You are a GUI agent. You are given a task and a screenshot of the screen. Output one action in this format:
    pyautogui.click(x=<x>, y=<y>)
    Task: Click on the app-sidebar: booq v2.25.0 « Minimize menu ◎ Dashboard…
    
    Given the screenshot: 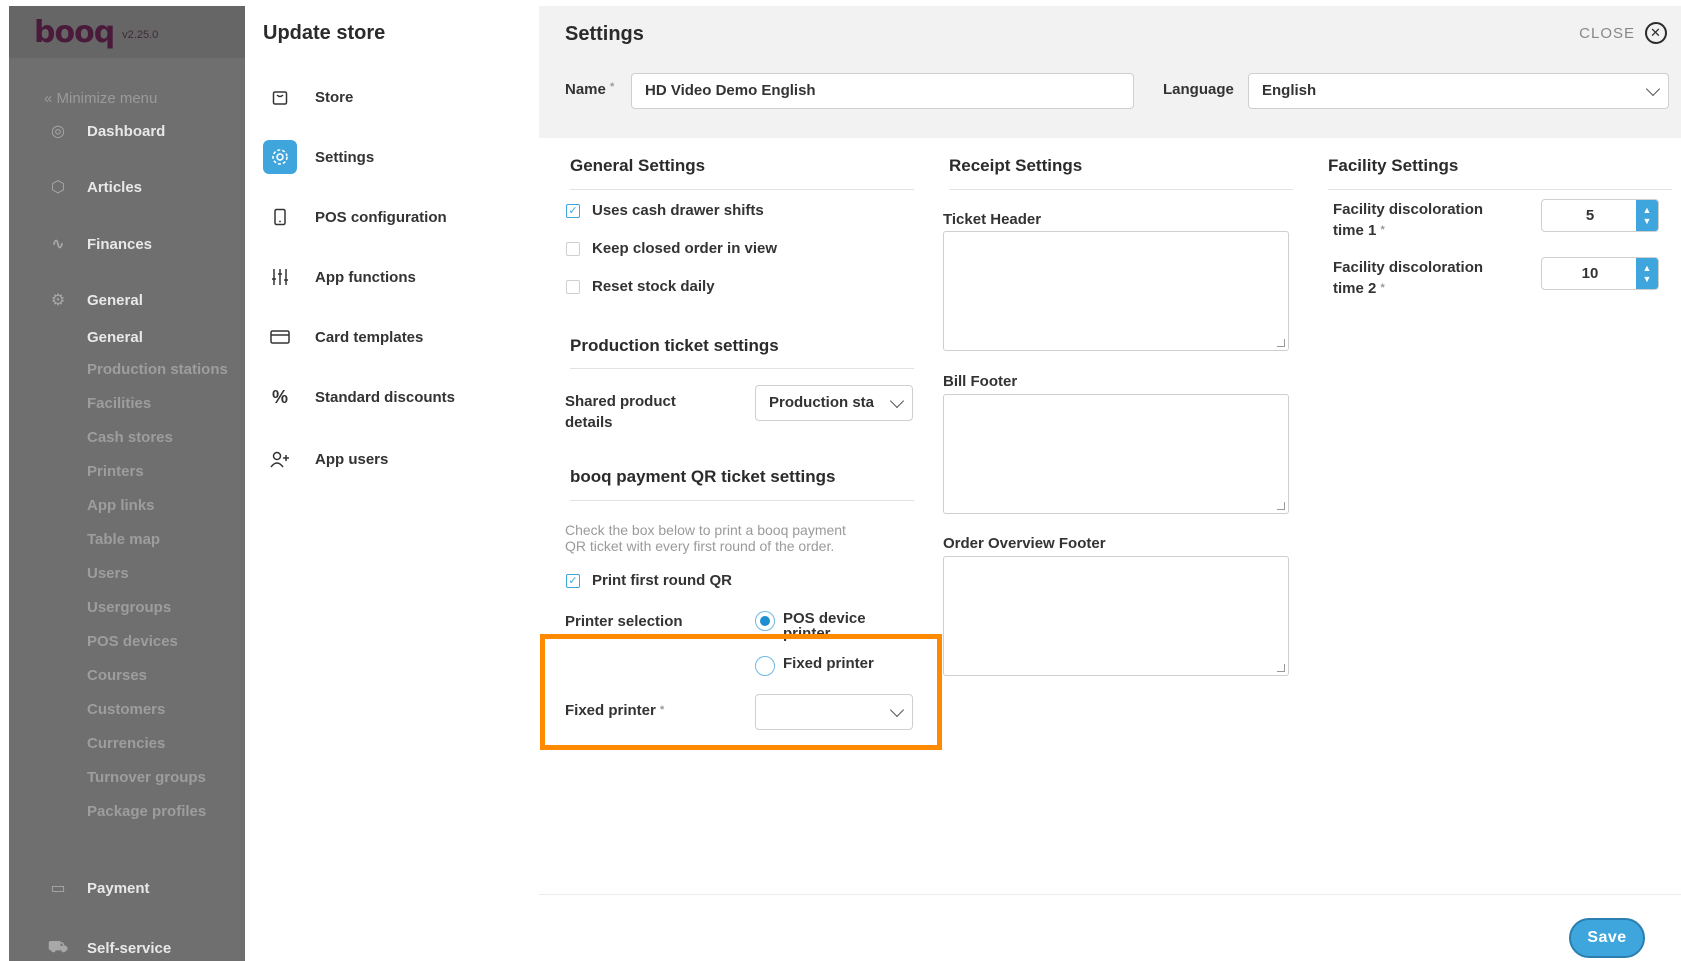 What is the action you would take?
    pyautogui.click(x=127, y=483)
    